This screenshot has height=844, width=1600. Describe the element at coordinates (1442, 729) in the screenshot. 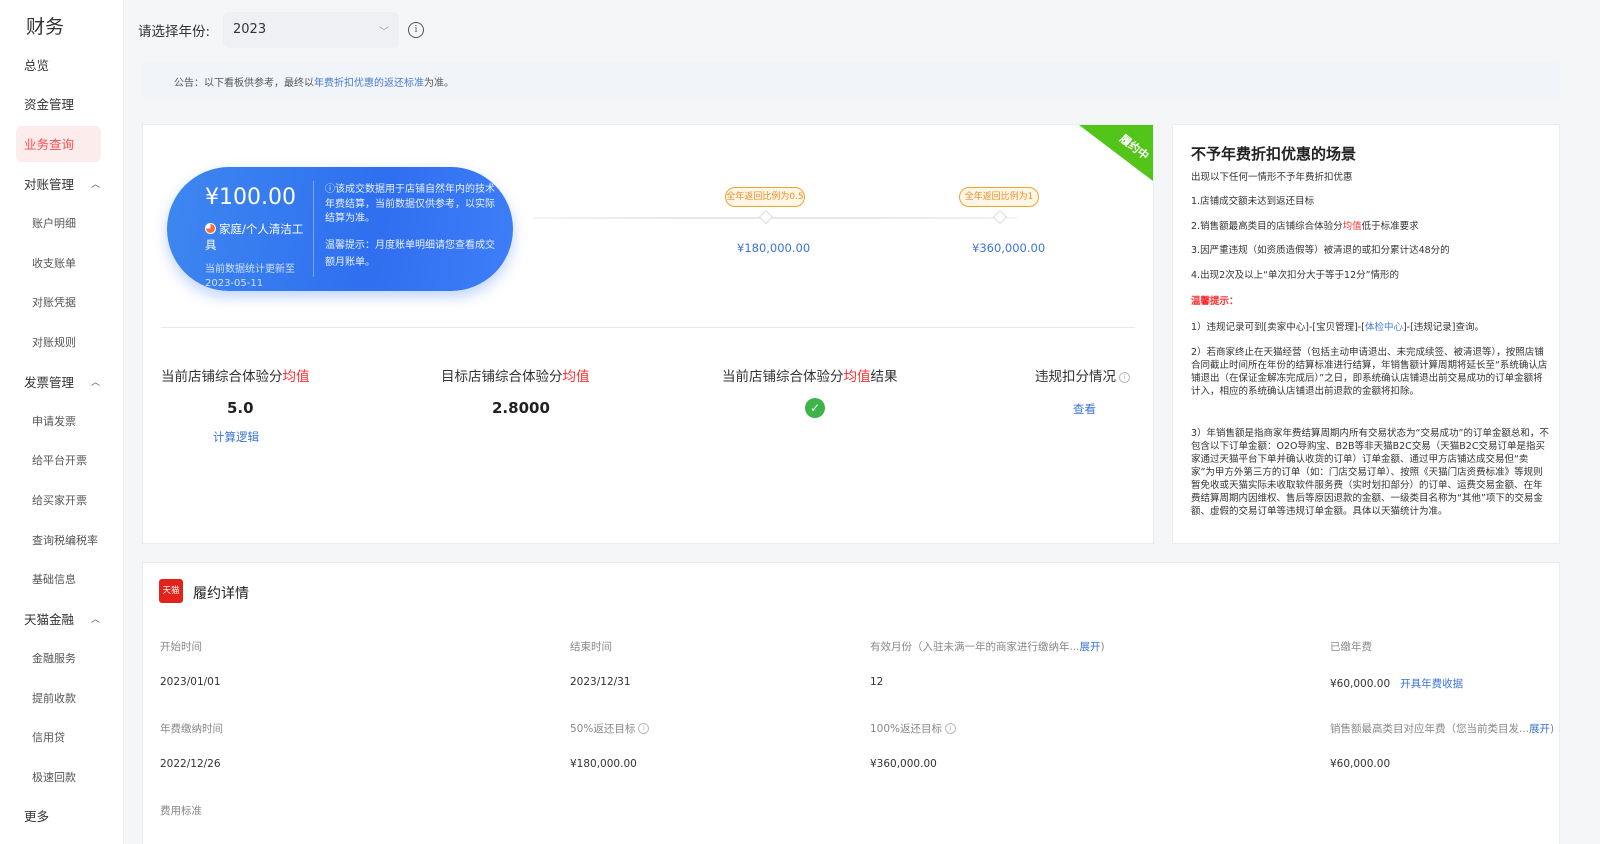

I see `top-category-fee-label: 销售额最高类目对应年费（您当前类目发...展开)` at that location.